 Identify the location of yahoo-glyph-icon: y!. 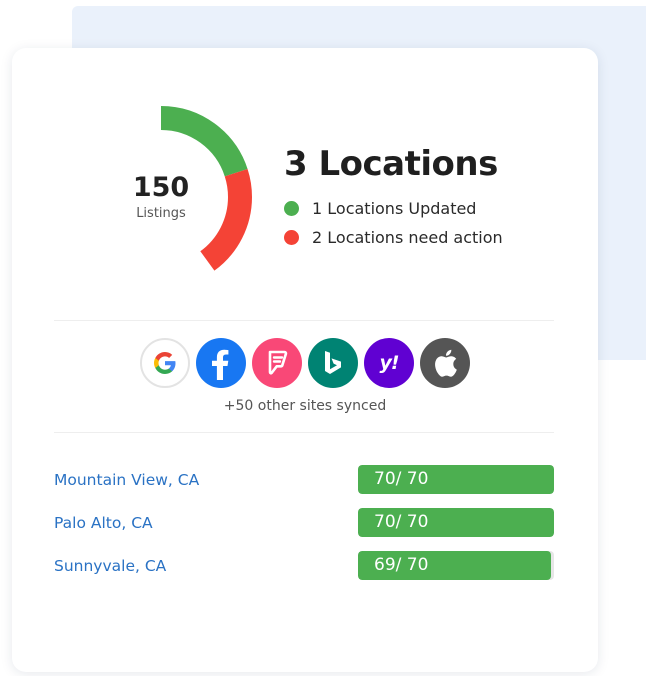
(389, 363).